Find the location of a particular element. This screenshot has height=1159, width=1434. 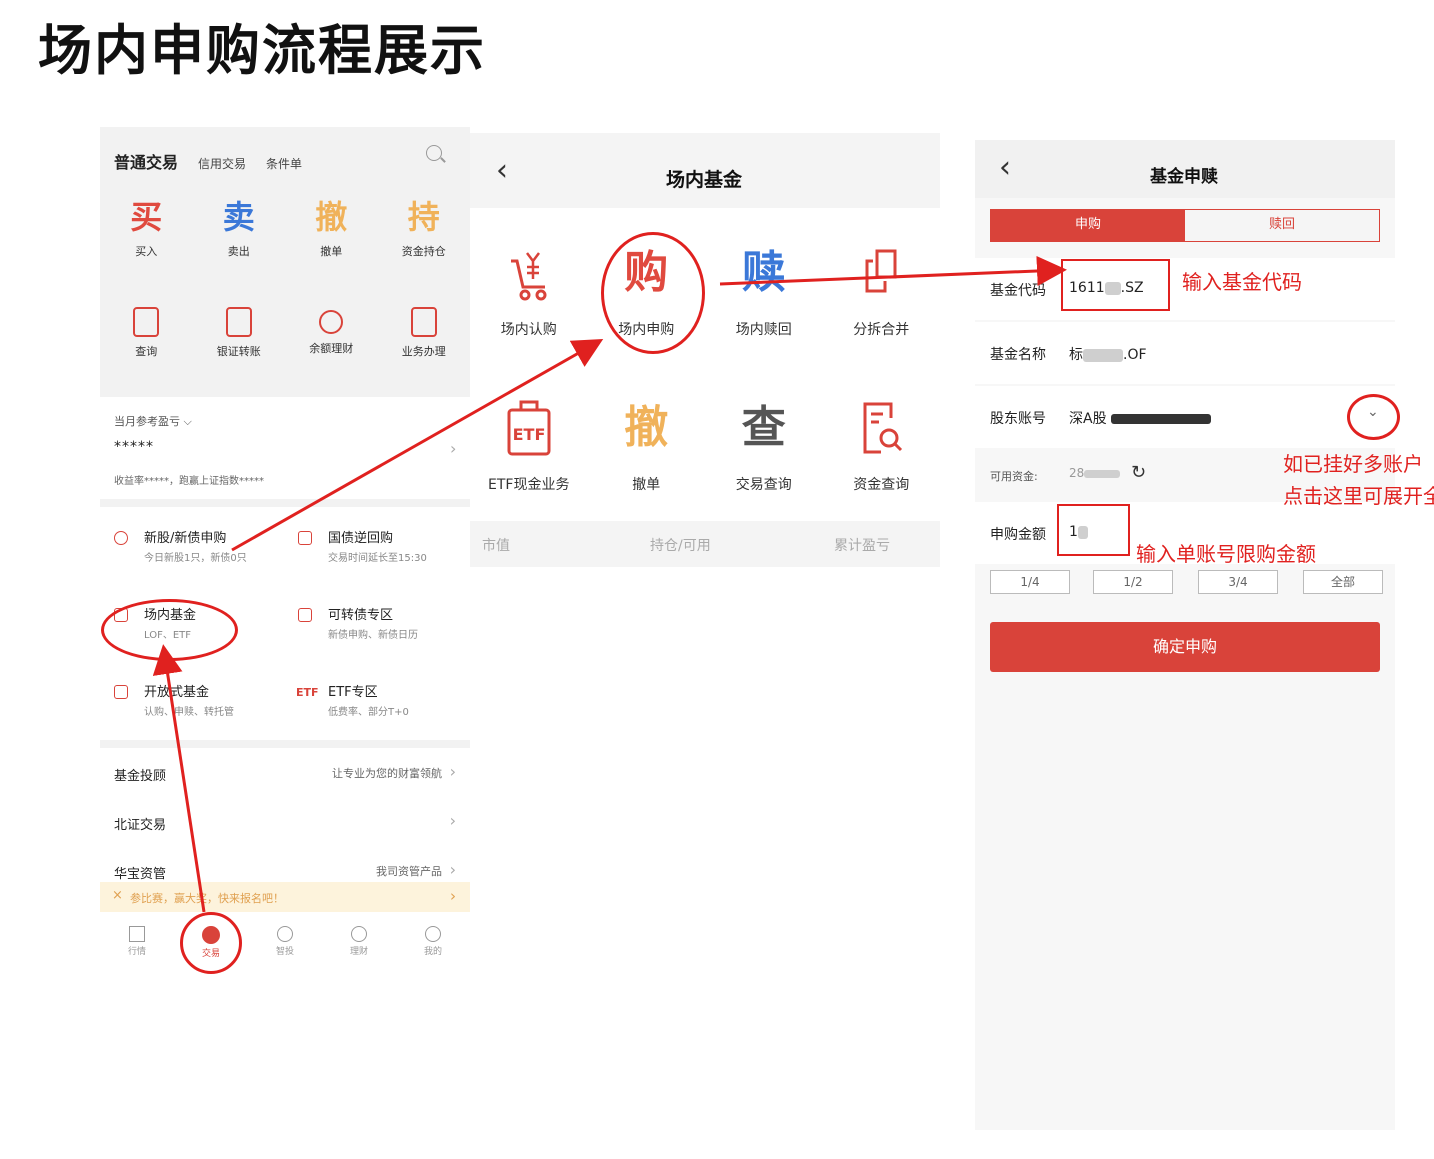

arrow-purchase-to-code is located at coordinates (893, 270).